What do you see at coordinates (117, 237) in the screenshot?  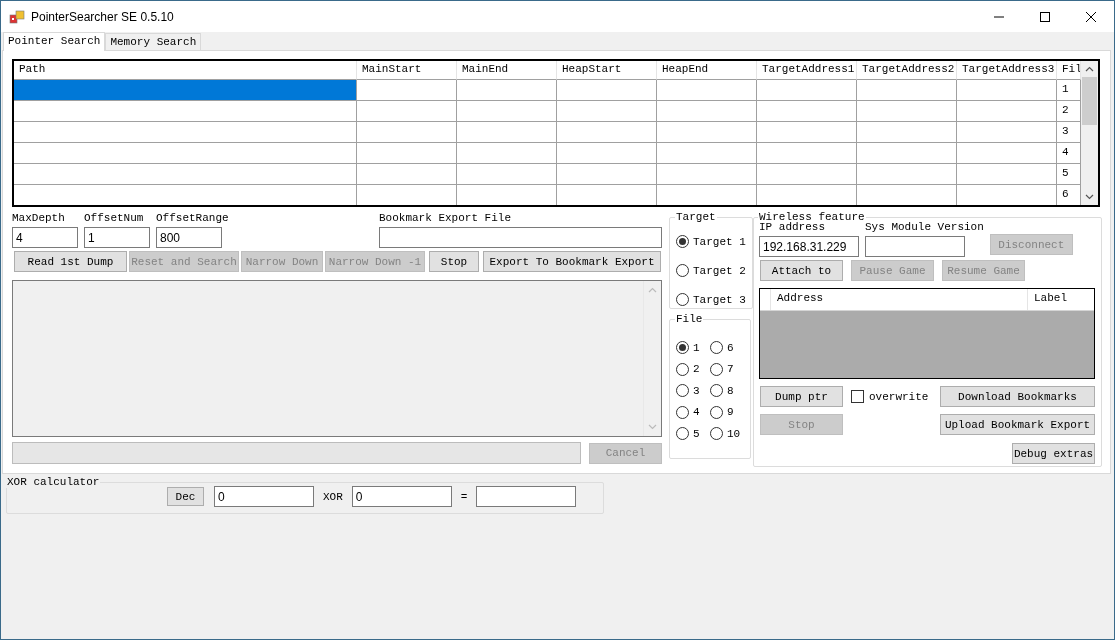 I see `input-field: 1` at bounding box center [117, 237].